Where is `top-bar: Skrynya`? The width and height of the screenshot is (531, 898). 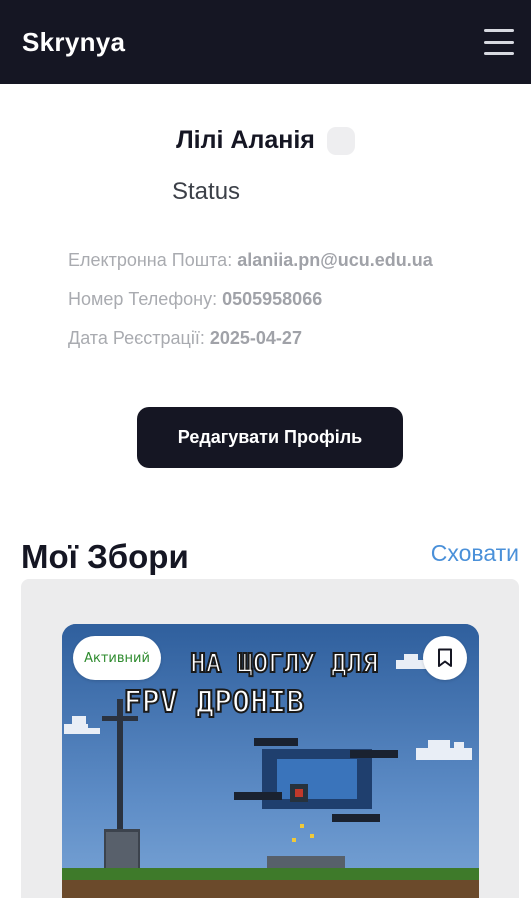
top-bar: Skrynya is located at coordinates (265, 42).